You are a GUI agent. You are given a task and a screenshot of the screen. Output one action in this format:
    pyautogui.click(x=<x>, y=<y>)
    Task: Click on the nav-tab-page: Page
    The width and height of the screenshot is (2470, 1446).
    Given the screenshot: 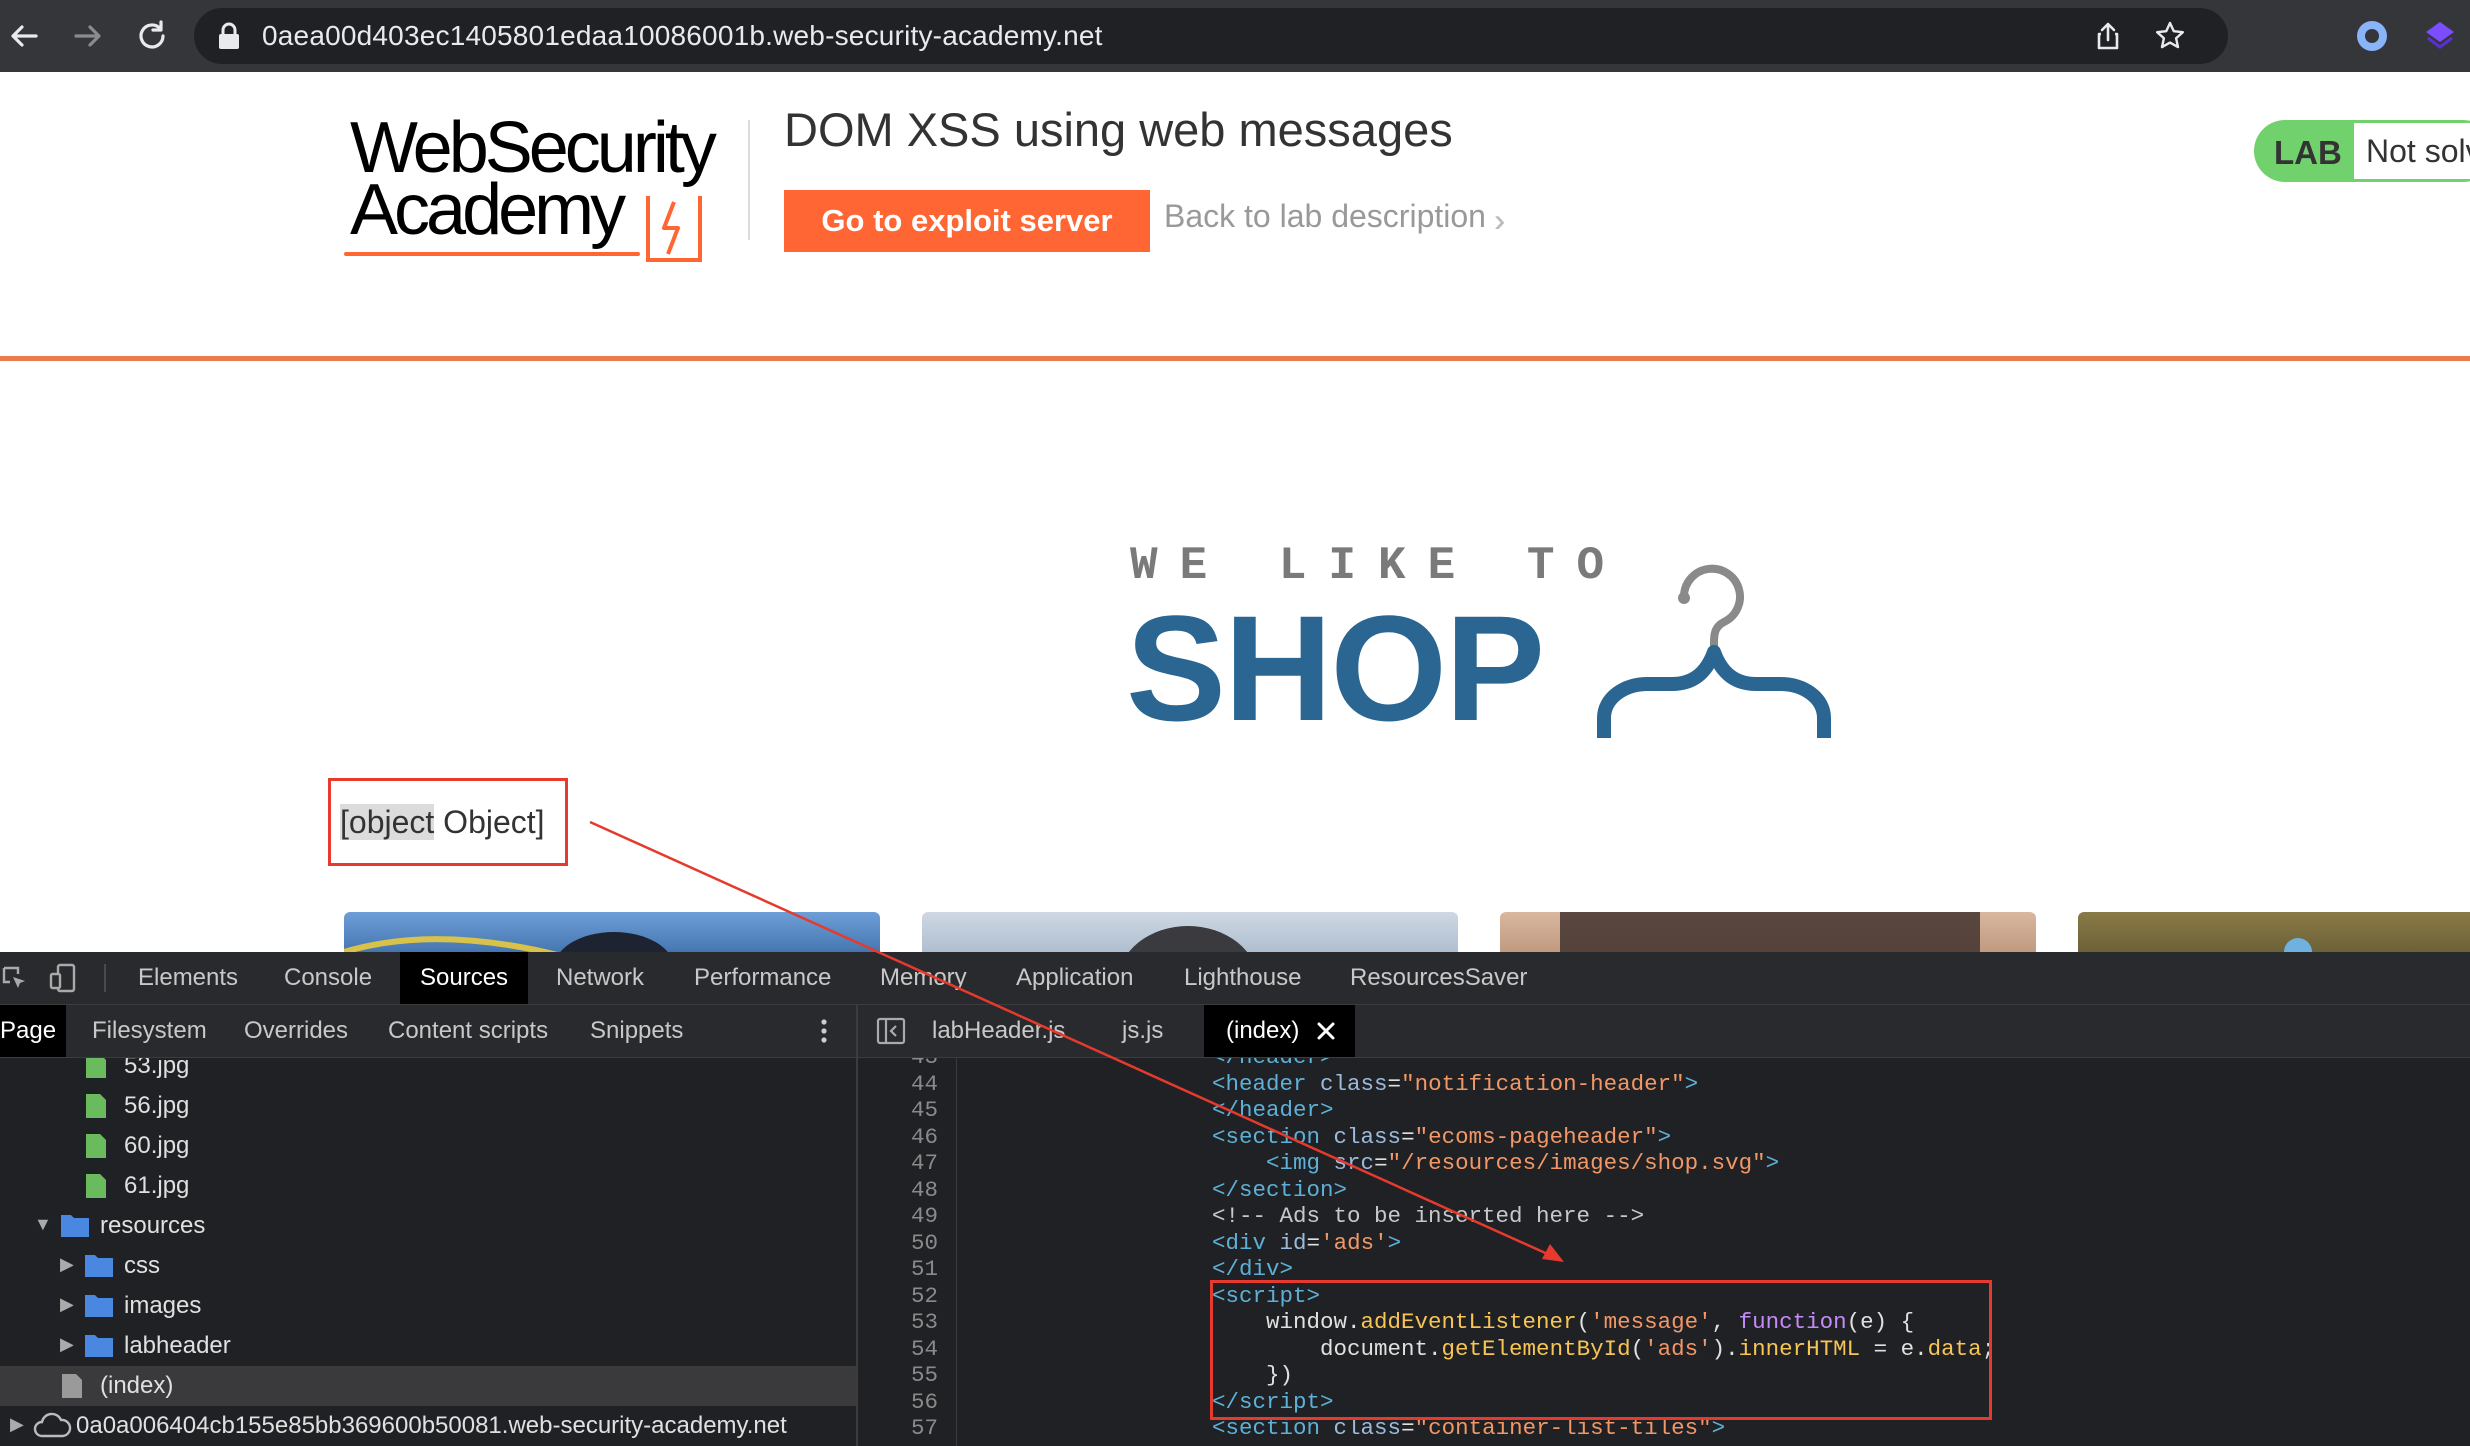 What is the action you would take?
    pyautogui.click(x=33, y=1031)
    